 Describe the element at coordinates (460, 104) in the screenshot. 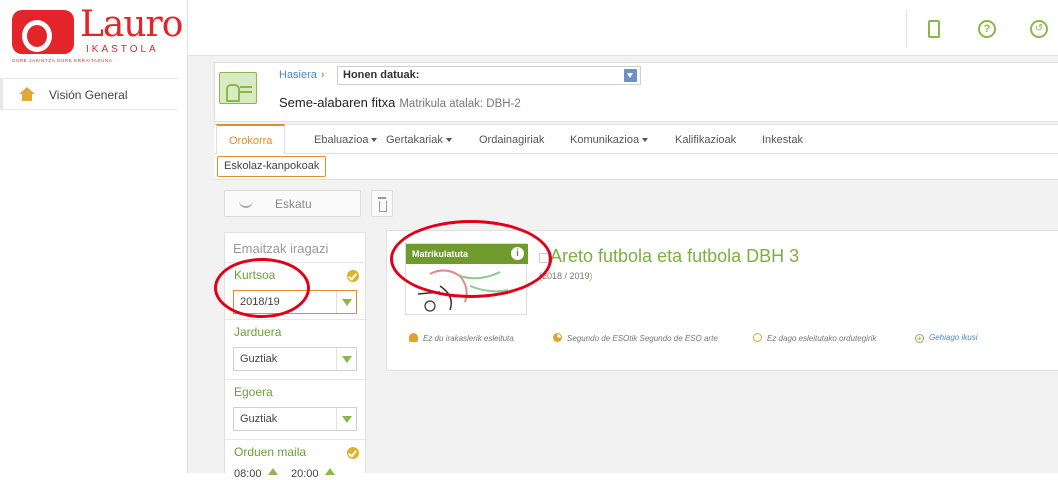

I see `page-subtitle: Matrikula atalak: DBH-2` at that location.